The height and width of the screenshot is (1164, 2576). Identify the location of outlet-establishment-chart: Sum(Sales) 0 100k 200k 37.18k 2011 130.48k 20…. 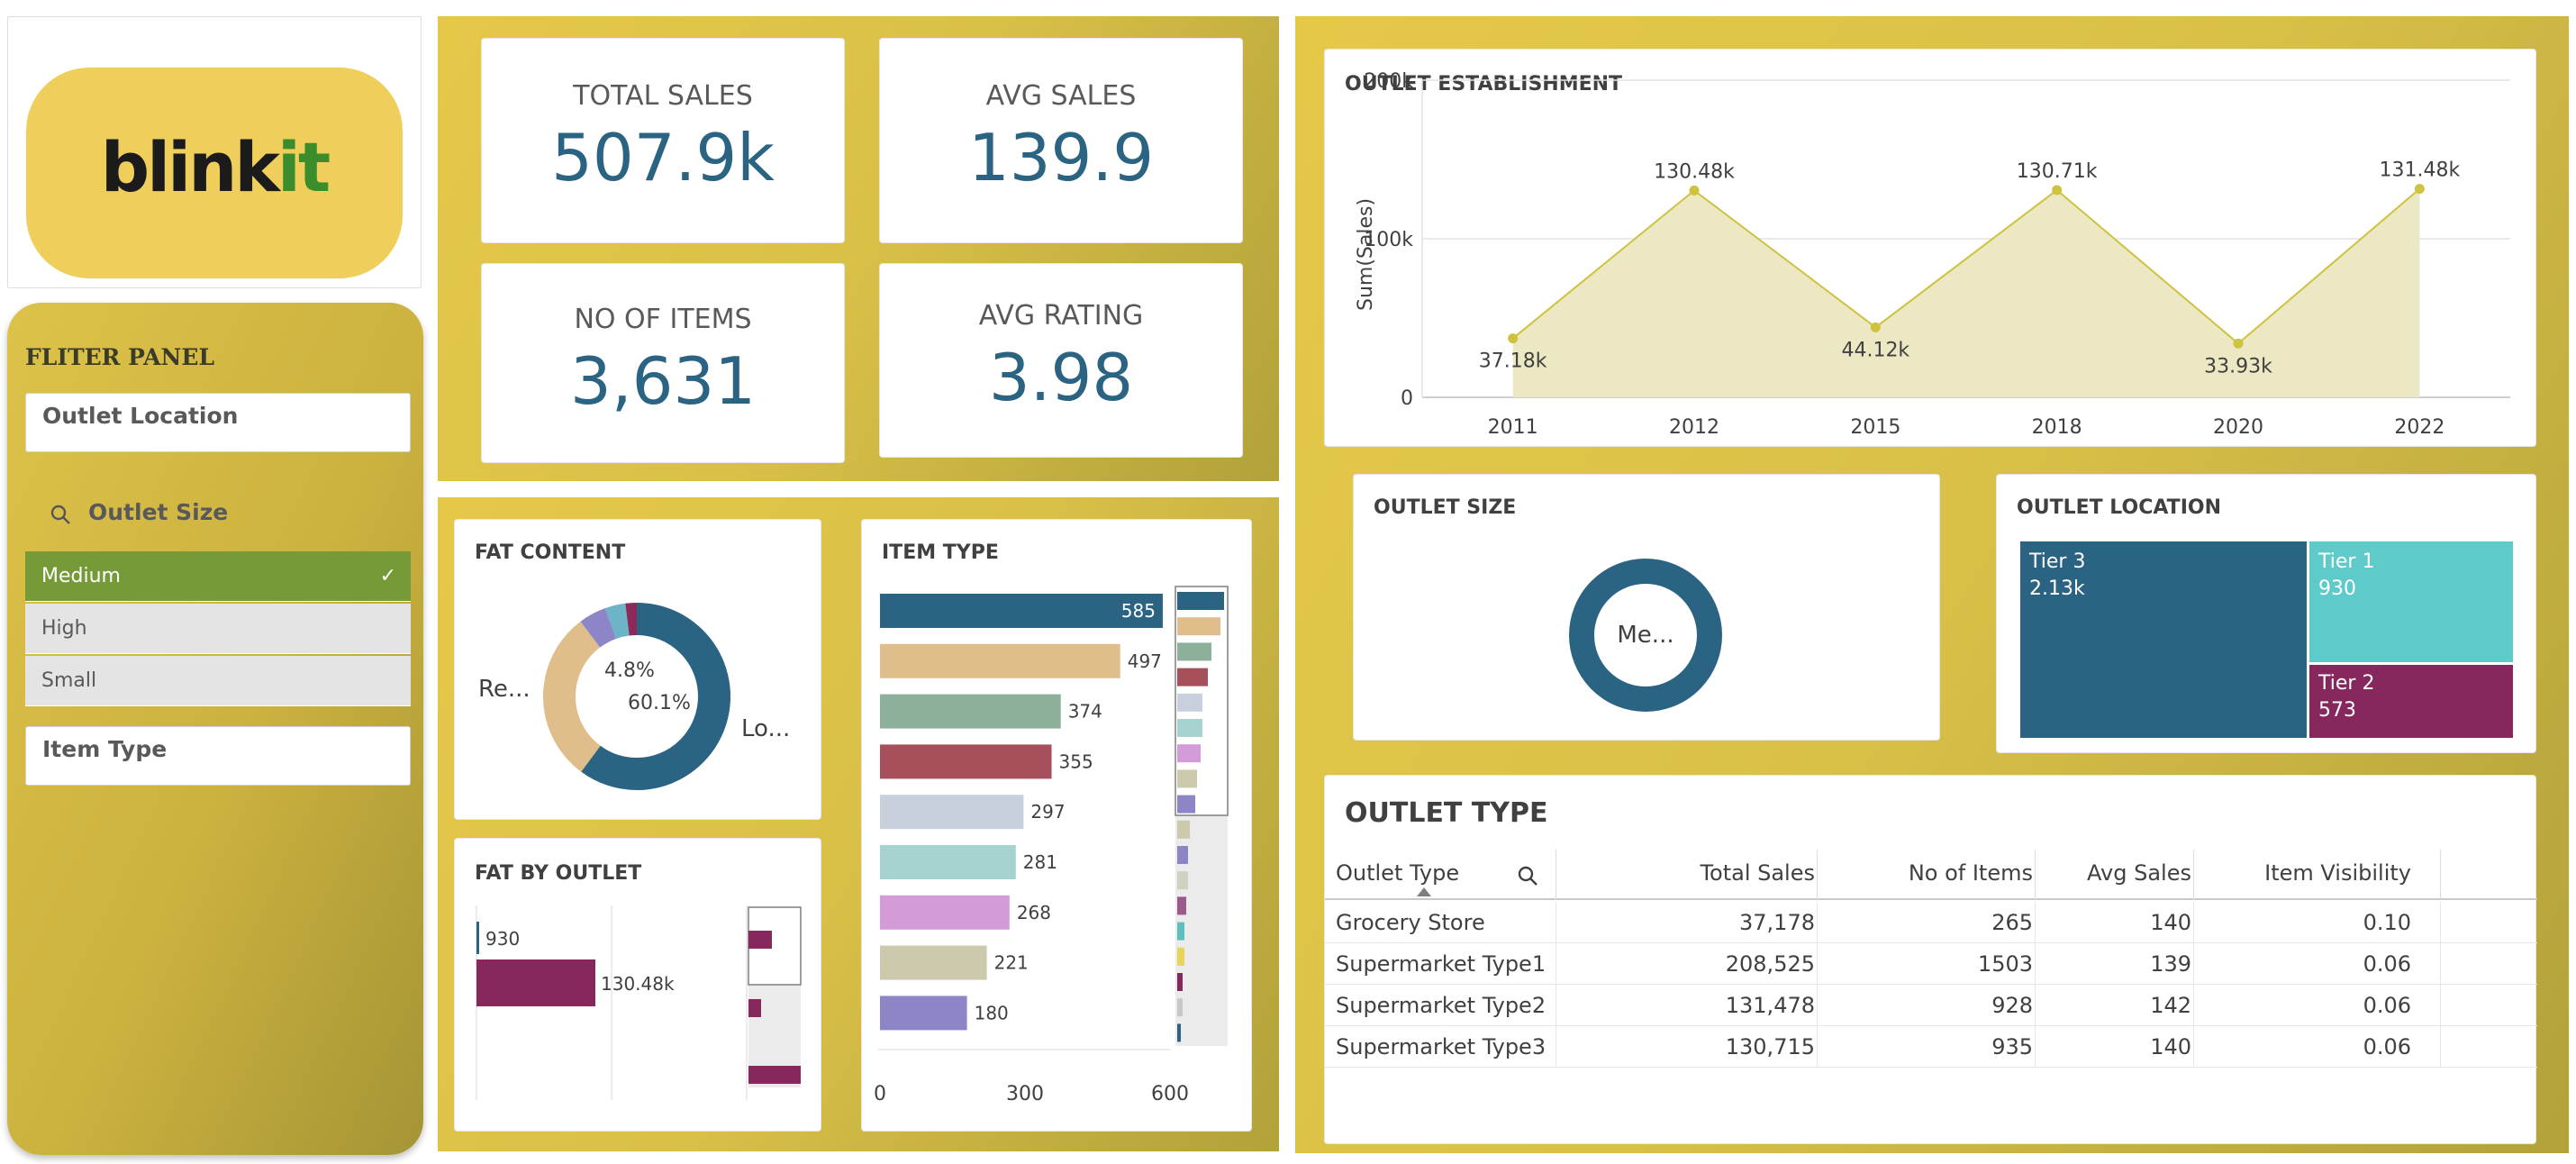
(1932, 254).